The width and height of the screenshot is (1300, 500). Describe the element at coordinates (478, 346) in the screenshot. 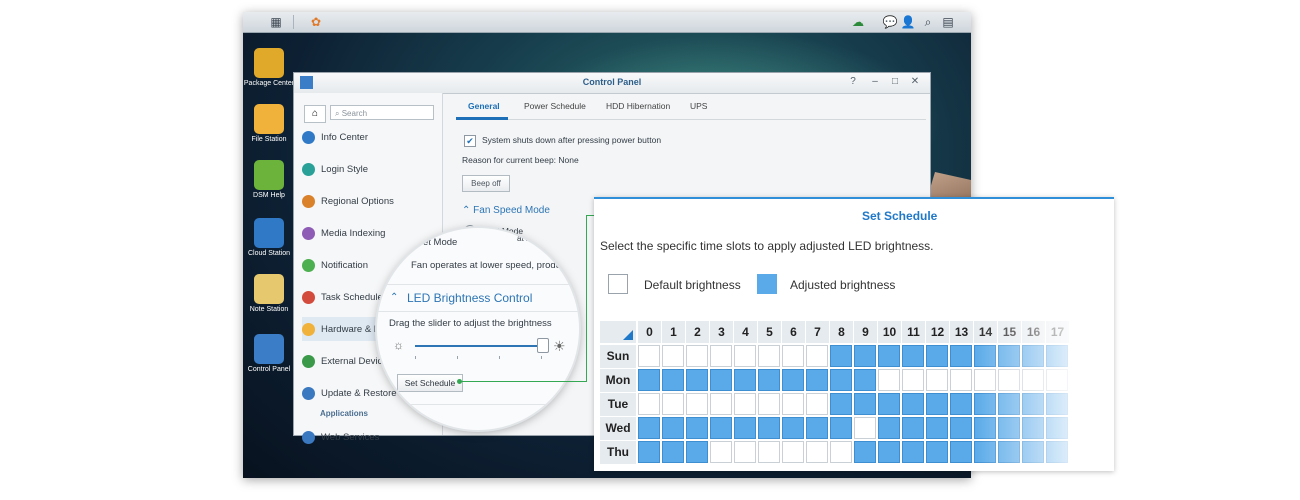

I see `brightness-slider-track` at that location.